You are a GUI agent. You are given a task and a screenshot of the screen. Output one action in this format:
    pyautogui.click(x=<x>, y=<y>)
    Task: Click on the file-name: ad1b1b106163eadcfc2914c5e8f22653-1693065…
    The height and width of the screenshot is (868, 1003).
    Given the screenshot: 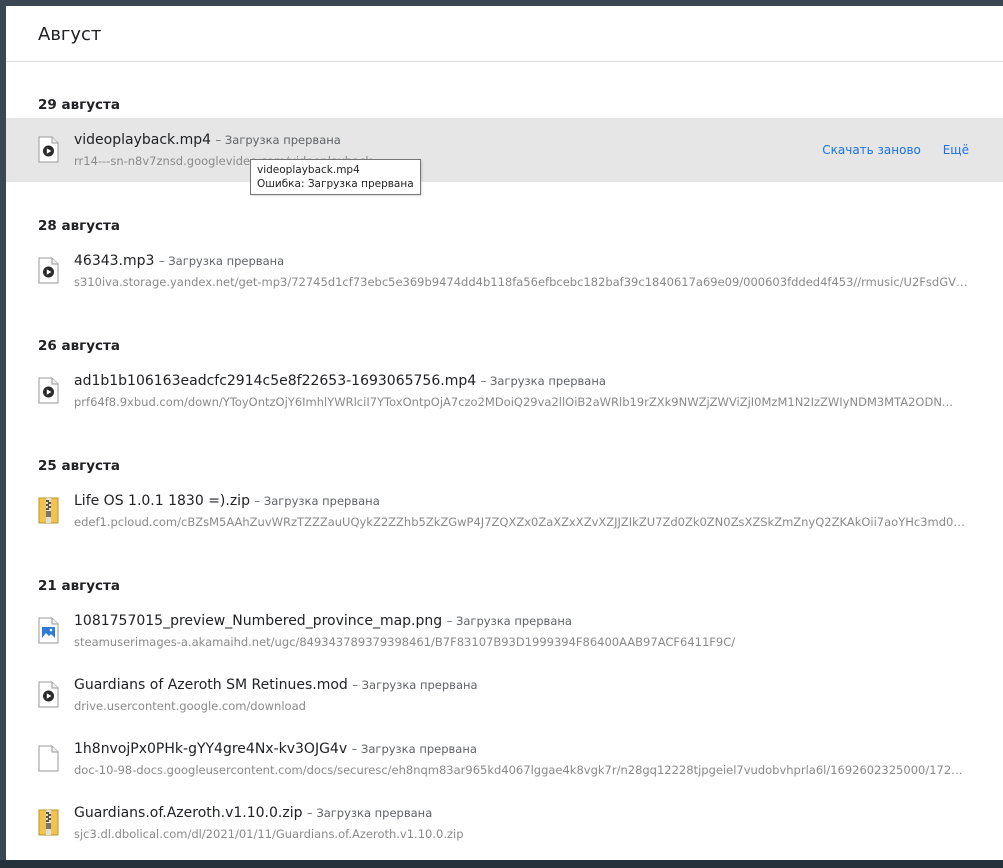 What is the action you would take?
    pyautogui.click(x=275, y=381)
    